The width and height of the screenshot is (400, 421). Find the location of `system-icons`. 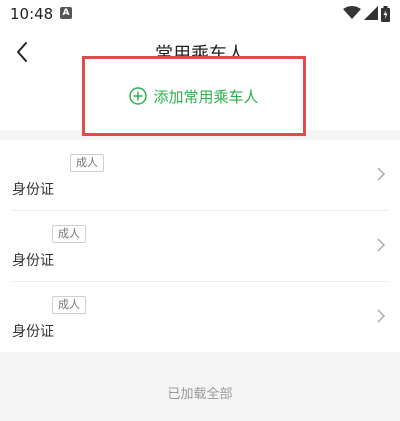

system-icons is located at coordinates (366, 14).